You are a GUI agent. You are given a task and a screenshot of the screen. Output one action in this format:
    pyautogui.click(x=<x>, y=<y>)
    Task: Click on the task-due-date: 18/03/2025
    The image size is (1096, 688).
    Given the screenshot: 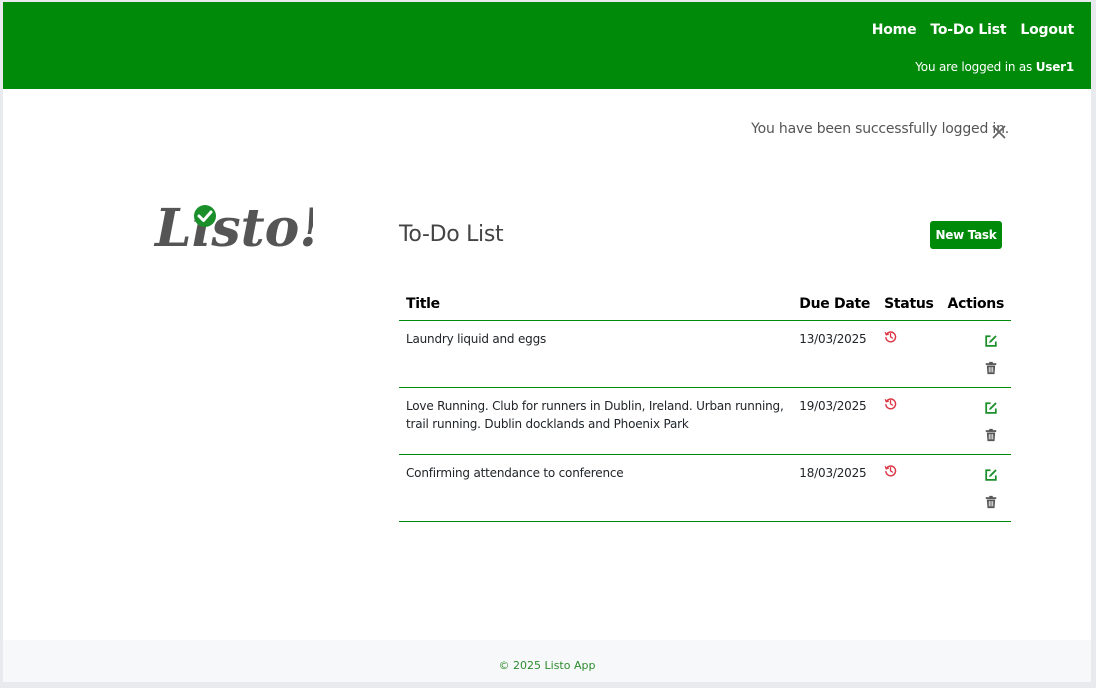 What is the action you would take?
    pyautogui.click(x=835, y=488)
    